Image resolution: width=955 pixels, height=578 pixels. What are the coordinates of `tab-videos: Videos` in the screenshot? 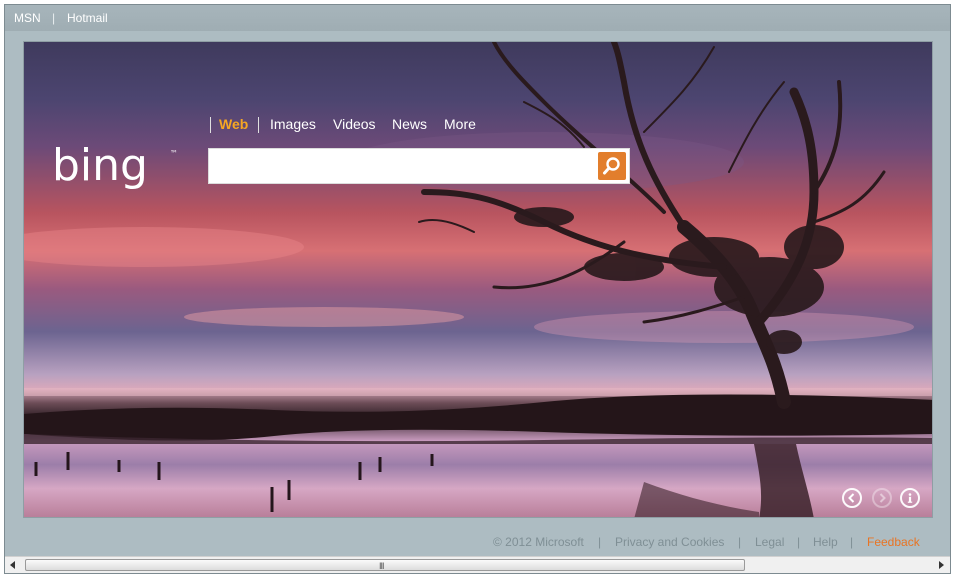 It's located at (354, 124).